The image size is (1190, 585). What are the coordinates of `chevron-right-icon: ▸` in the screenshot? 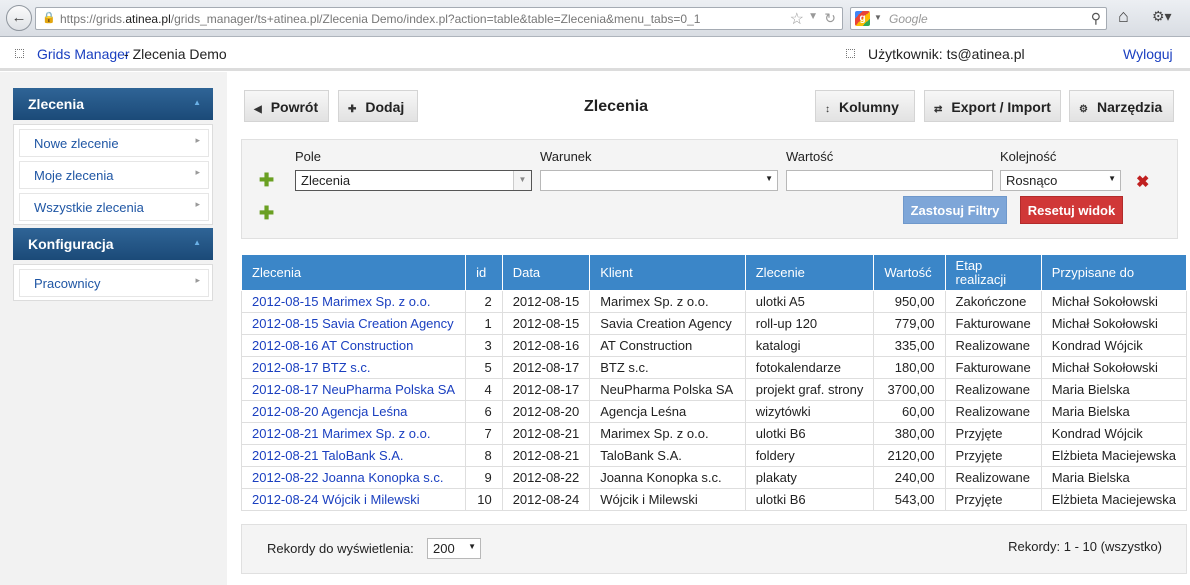 It's located at (197, 172).